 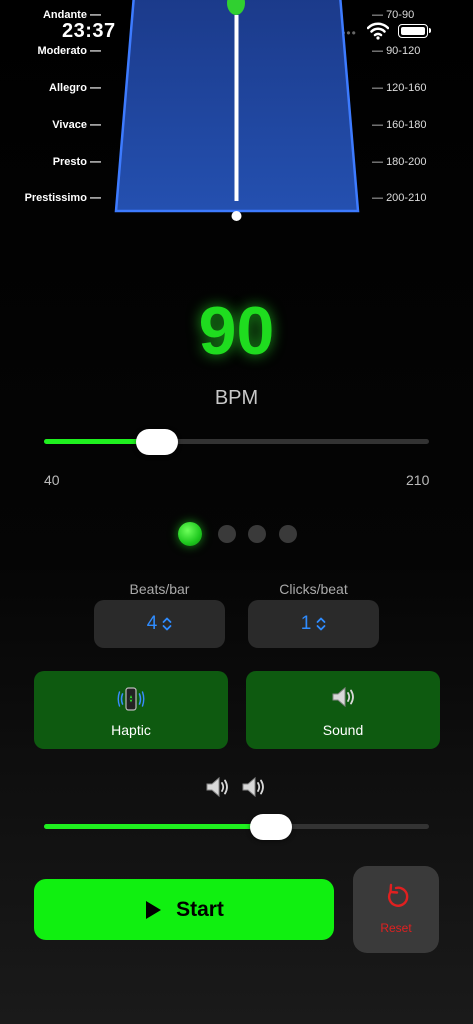 I want to click on bpm-value: 90, so click(x=236, y=331).